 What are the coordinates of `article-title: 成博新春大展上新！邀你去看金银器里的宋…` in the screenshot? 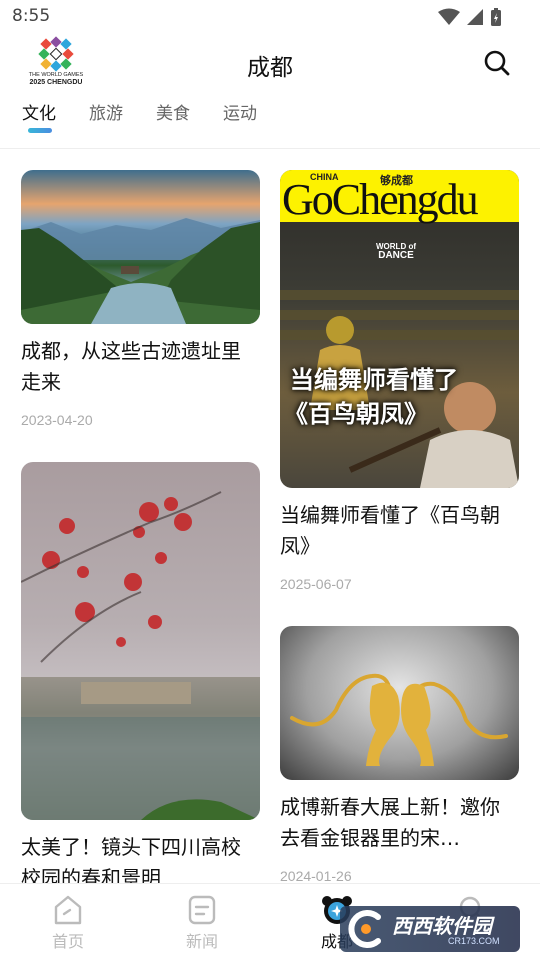 It's located at (390, 822).